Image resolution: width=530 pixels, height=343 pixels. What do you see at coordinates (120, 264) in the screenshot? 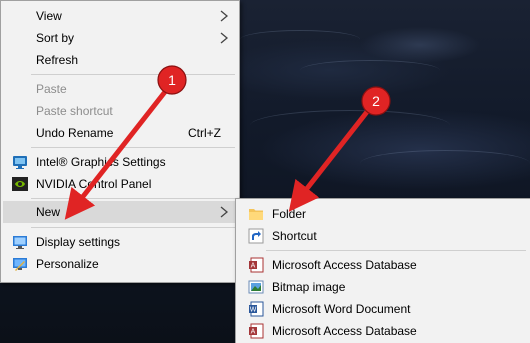
I see `menu-item-personalize: Personalize` at bounding box center [120, 264].